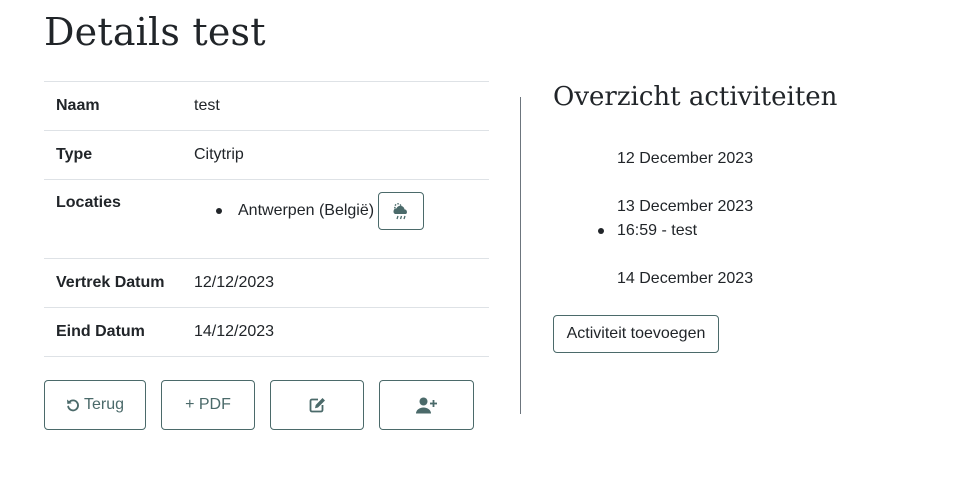 The width and height of the screenshot is (968, 503). What do you see at coordinates (520, 255) in the screenshot?
I see `column-divider` at bounding box center [520, 255].